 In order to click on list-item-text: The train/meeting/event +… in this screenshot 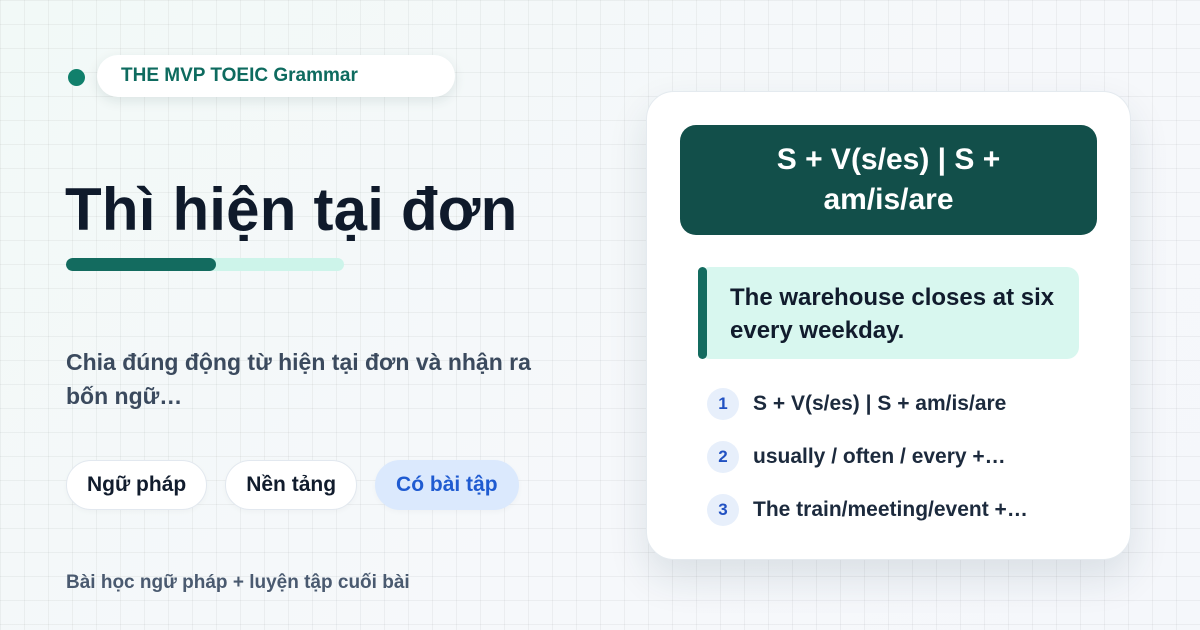, I will do `click(890, 509)`.